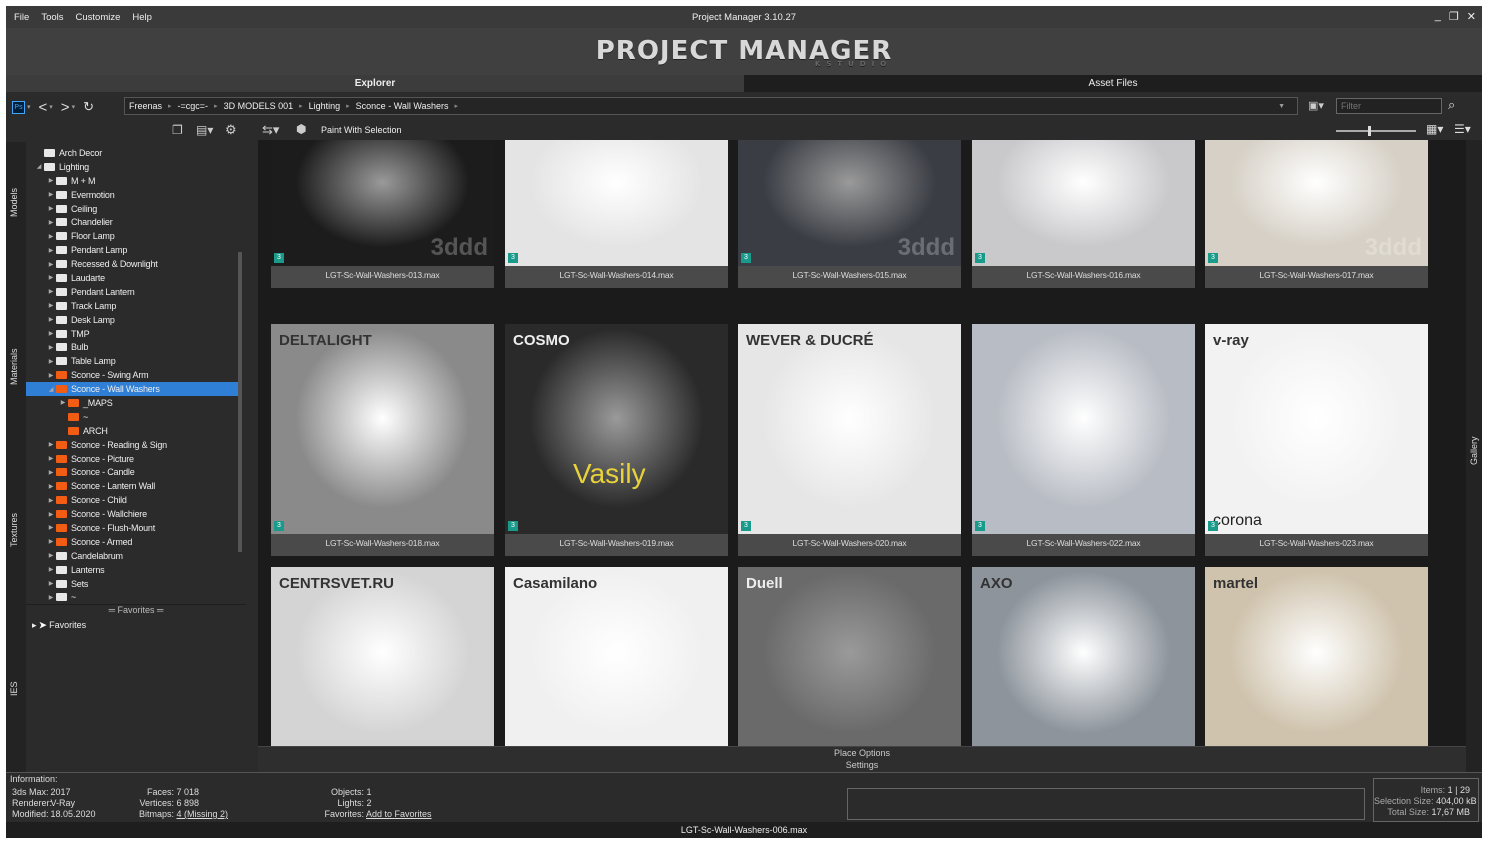 The height and width of the screenshot is (841, 1488). I want to click on swap-icon: ⇆▾, so click(270, 130).